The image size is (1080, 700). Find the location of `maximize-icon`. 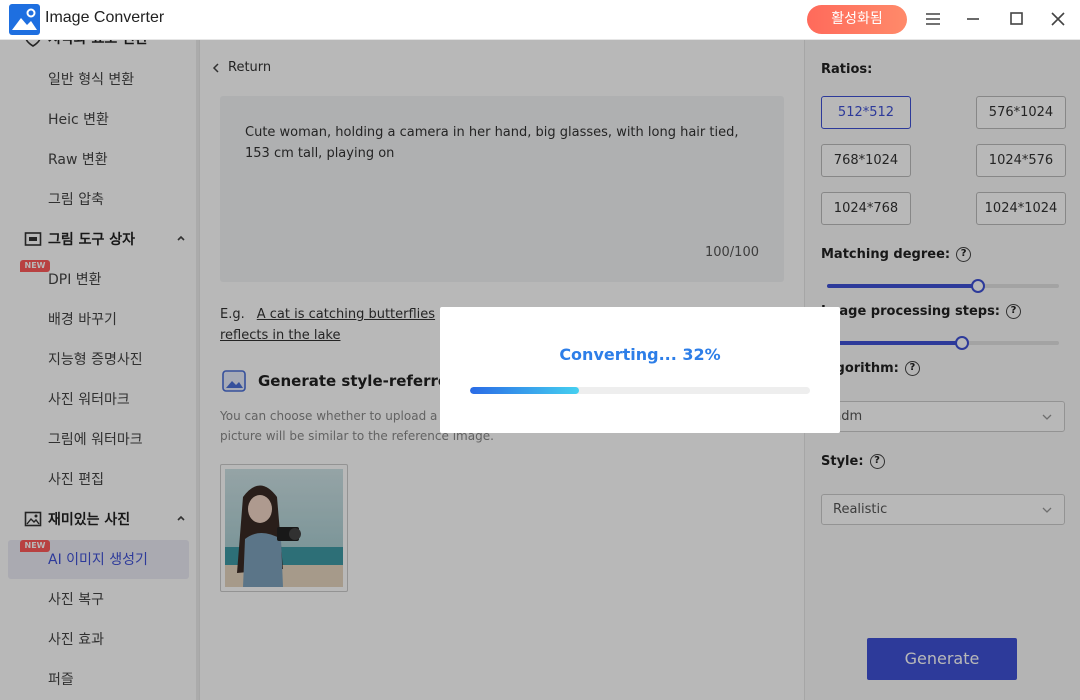

maximize-icon is located at coordinates (1017, 19).